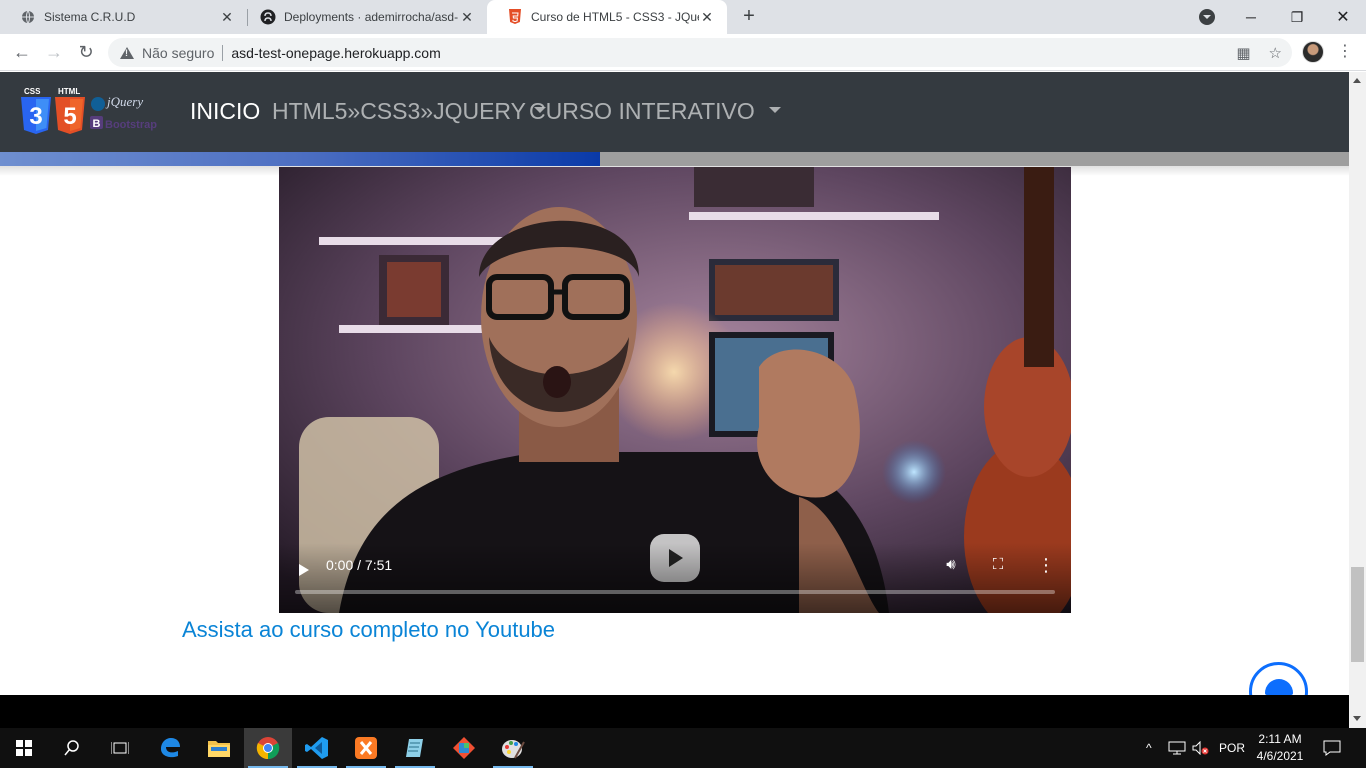 The width and height of the screenshot is (1366, 768). What do you see at coordinates (1201, 748) in the screenshot?
I see `volume-muted-icon` at bounding box center [1201, 748].